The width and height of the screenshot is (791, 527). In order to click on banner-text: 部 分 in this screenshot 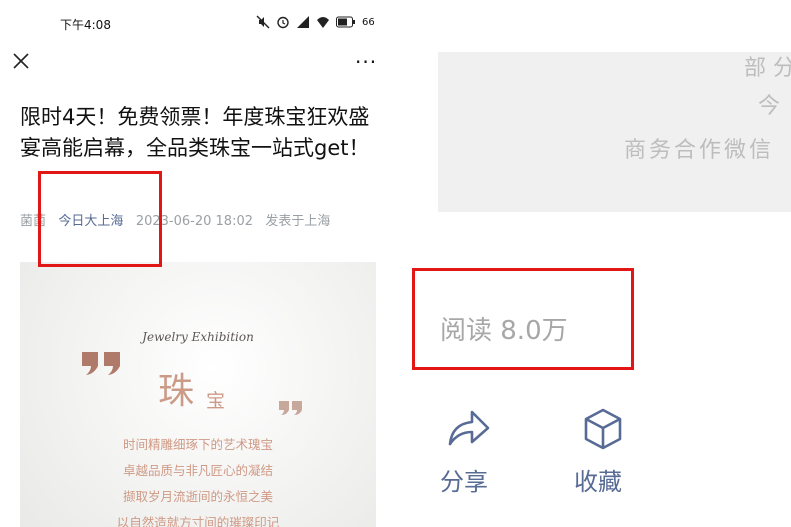, I will do `click(767, 68)`.